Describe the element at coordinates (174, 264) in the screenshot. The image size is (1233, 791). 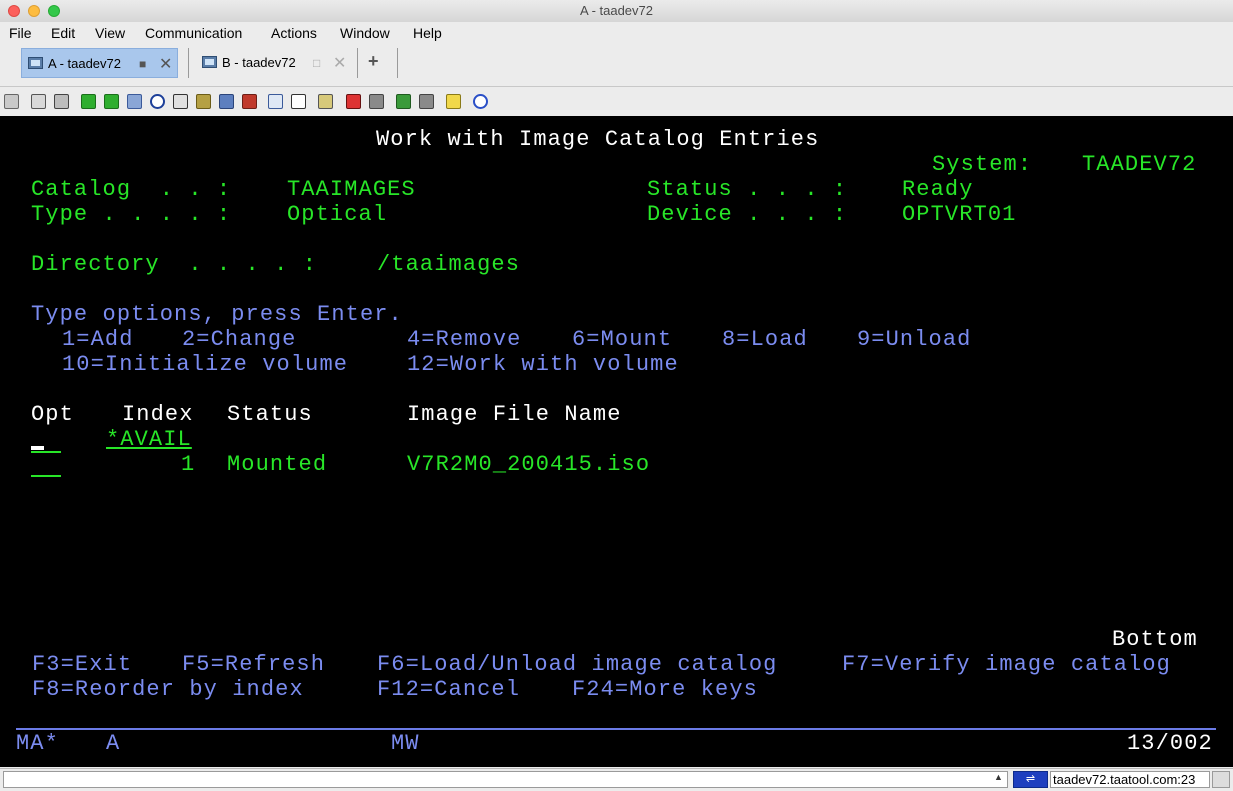
I see `directory-label: Directory . . . . :` at that location.